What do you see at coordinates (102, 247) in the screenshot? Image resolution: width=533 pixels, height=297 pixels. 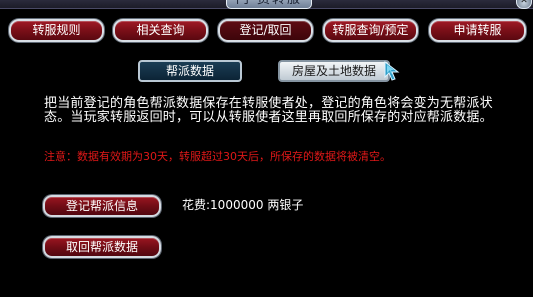 I see `retrieve-guild-button: 取回帮派数据` at bounding box center [102, 247].